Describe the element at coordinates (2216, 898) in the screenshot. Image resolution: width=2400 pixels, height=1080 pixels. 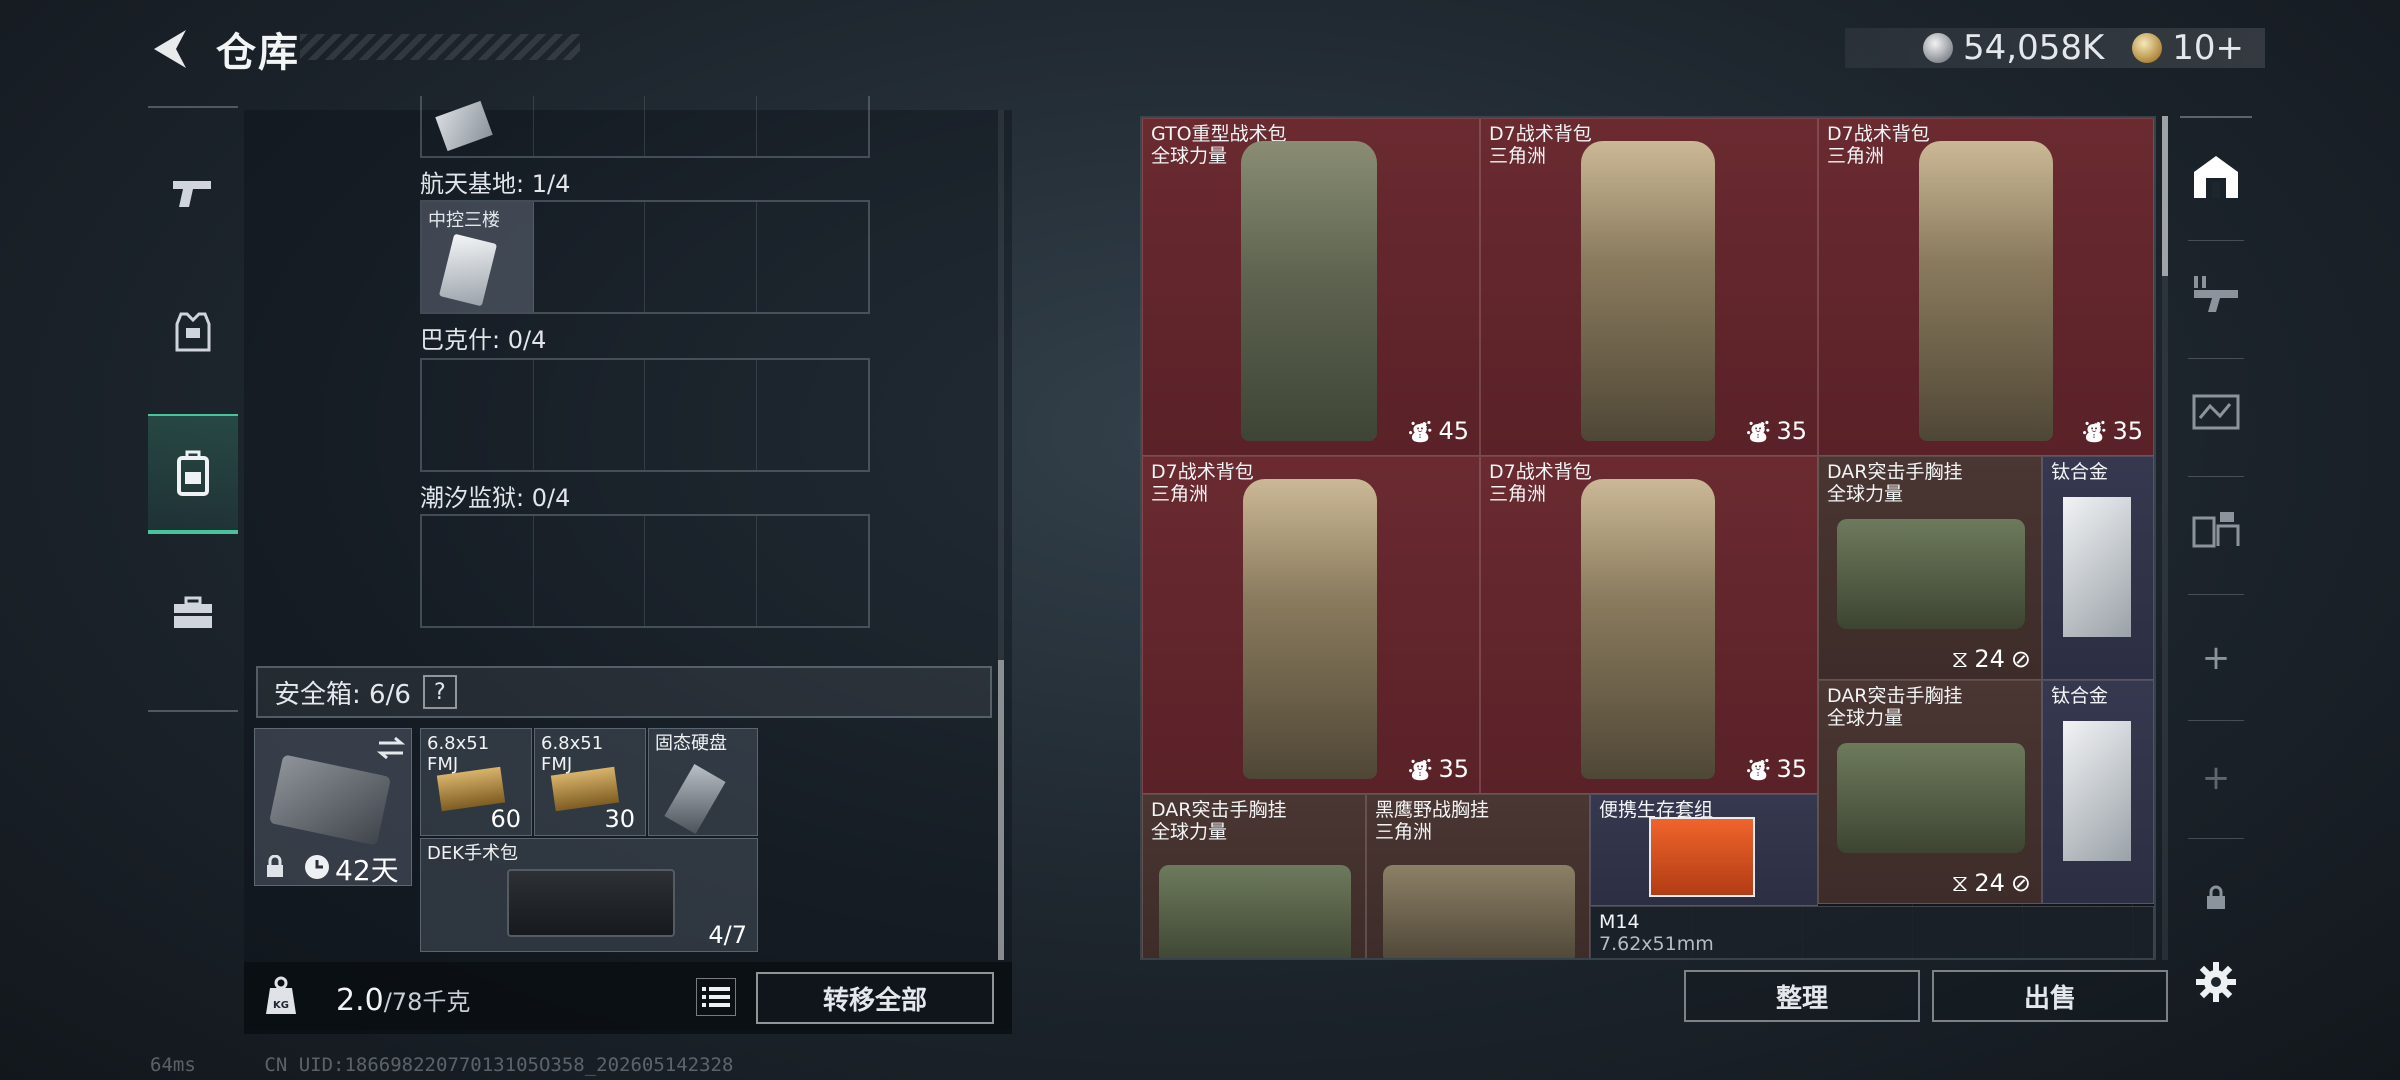
I see `nav-locked-slot` at that location.